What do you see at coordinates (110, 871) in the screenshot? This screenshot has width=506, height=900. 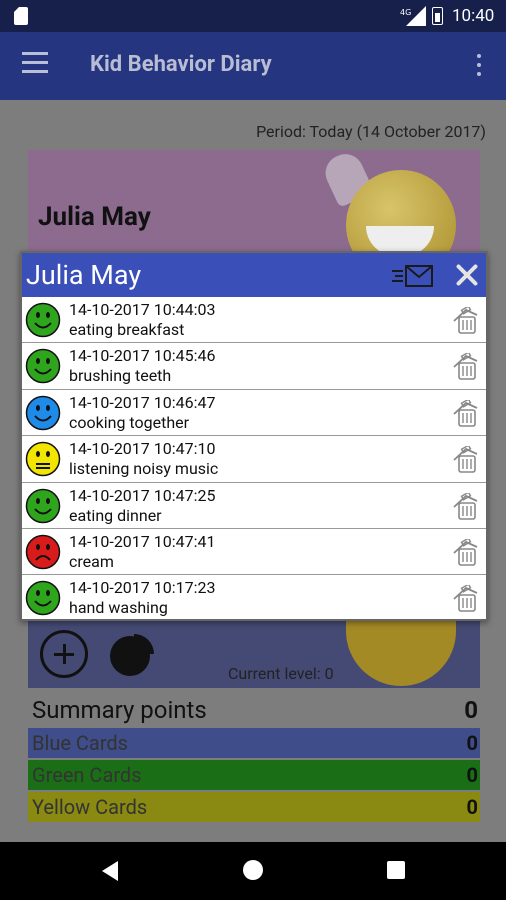 I see `back-icon` at bounding box center [110, 871].